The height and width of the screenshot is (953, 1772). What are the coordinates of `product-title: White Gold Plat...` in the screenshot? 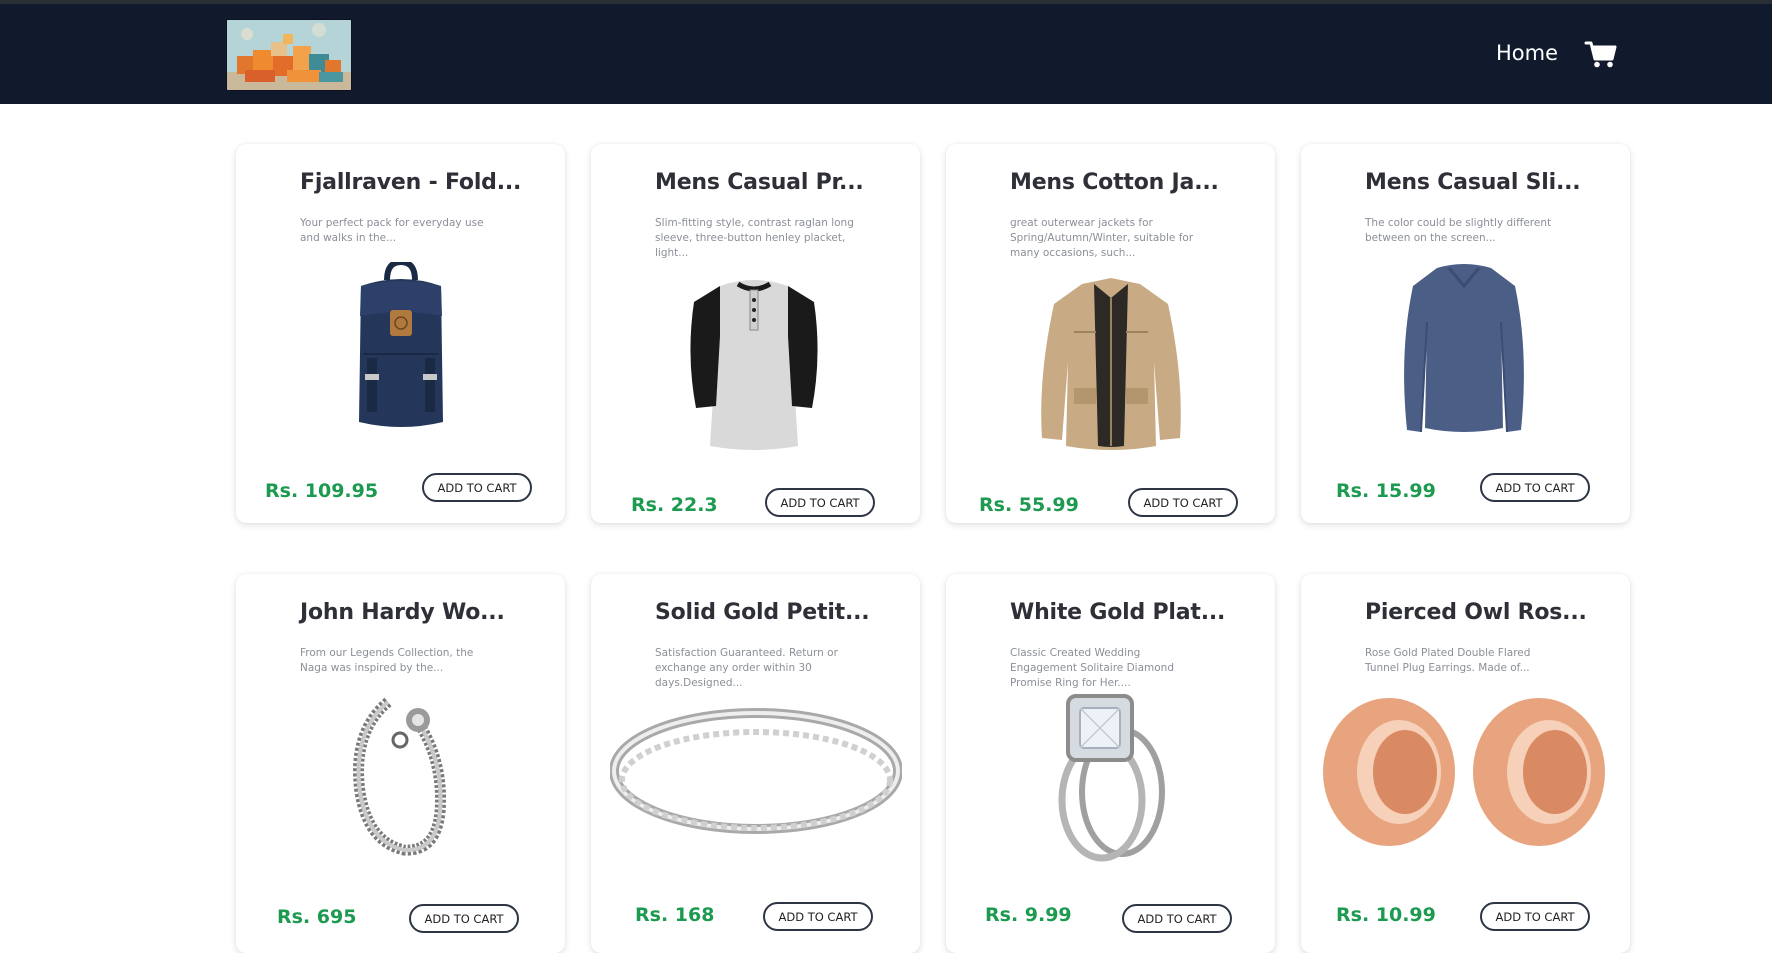 It's located at (1132, 612).